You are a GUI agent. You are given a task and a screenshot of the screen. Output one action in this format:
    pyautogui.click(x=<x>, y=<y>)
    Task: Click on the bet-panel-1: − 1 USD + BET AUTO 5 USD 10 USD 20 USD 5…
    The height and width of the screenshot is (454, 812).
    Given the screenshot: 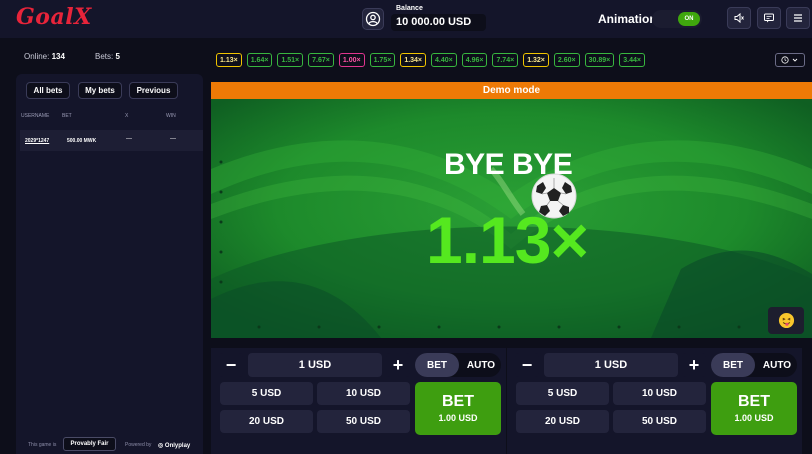 What is the action you would take?
    pyautogui.click(x=358, y=401)
    